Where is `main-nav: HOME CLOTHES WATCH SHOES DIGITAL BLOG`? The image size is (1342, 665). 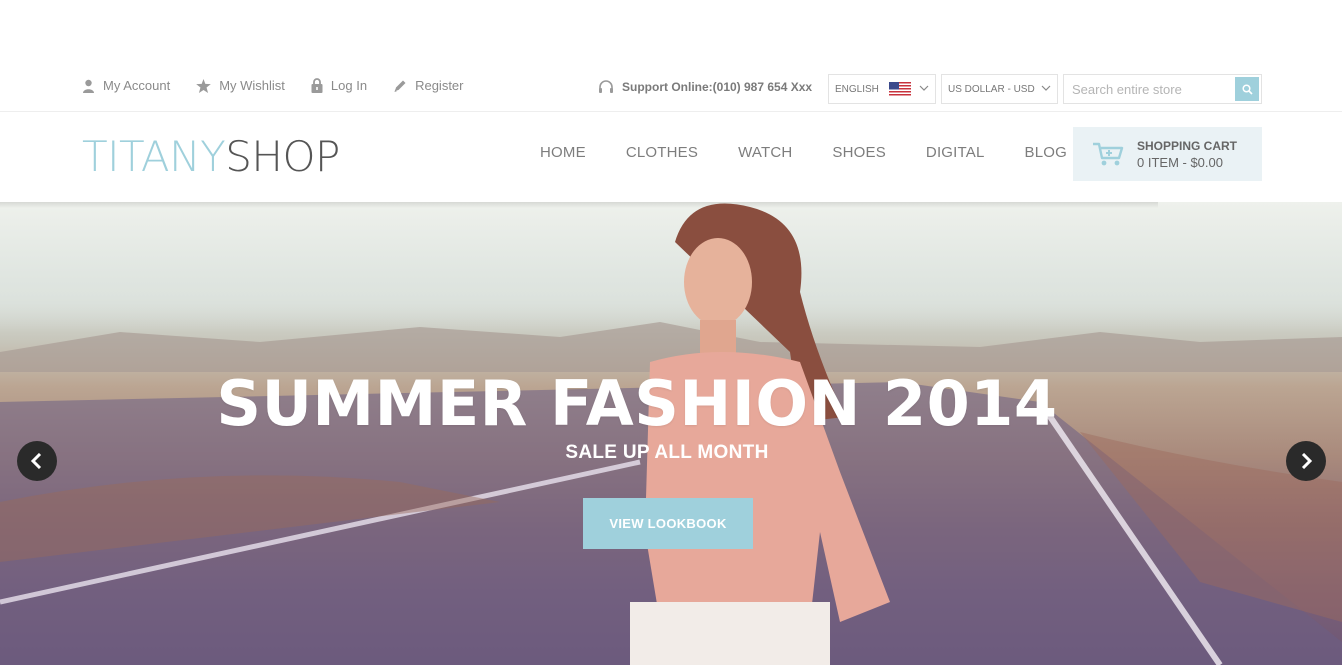 main-nav: HOME CLOTHES WATCH SHOES DIGITAL BLOG is located at coordinates (803, 152).